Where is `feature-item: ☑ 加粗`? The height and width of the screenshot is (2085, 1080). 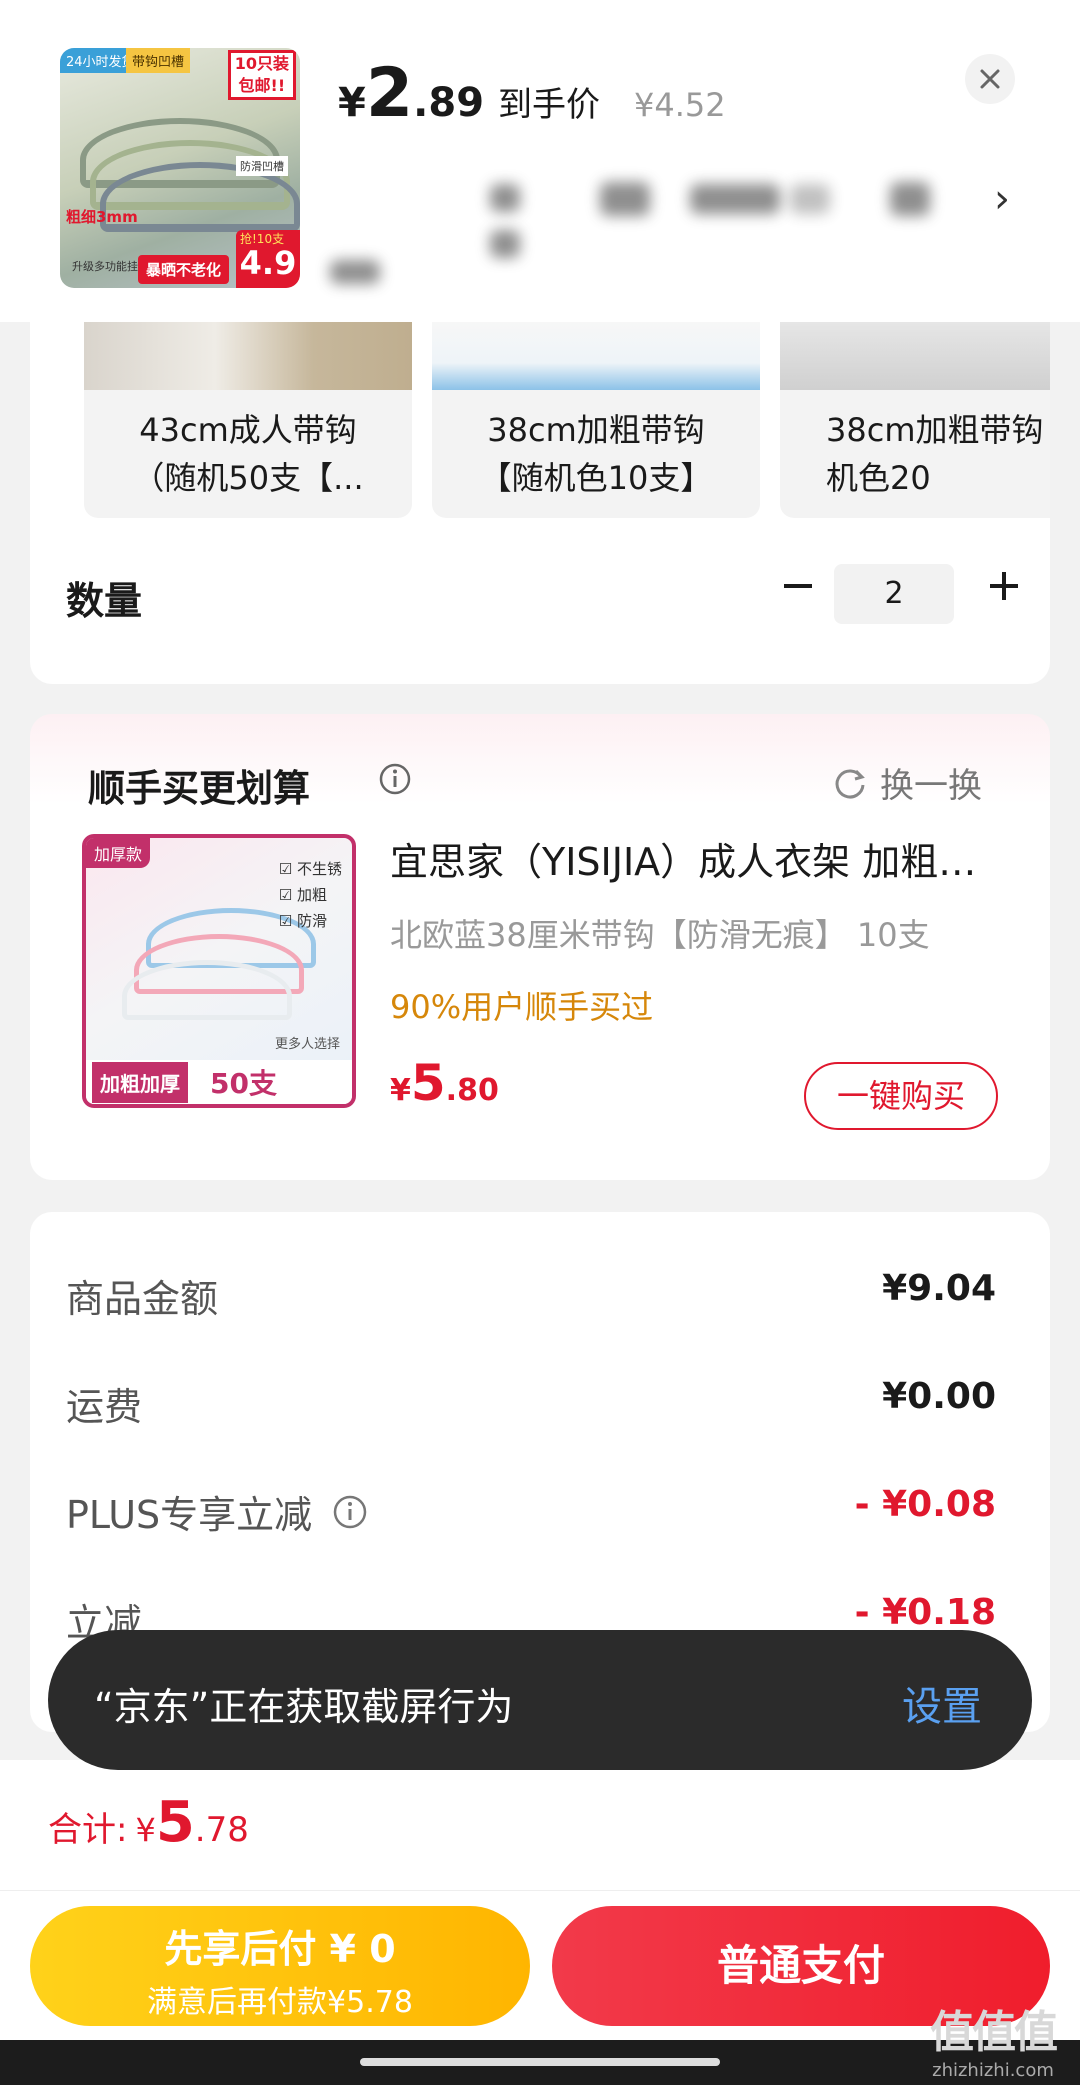
feature-item: ☑ 加粗 is located at coordinates (302, 895).